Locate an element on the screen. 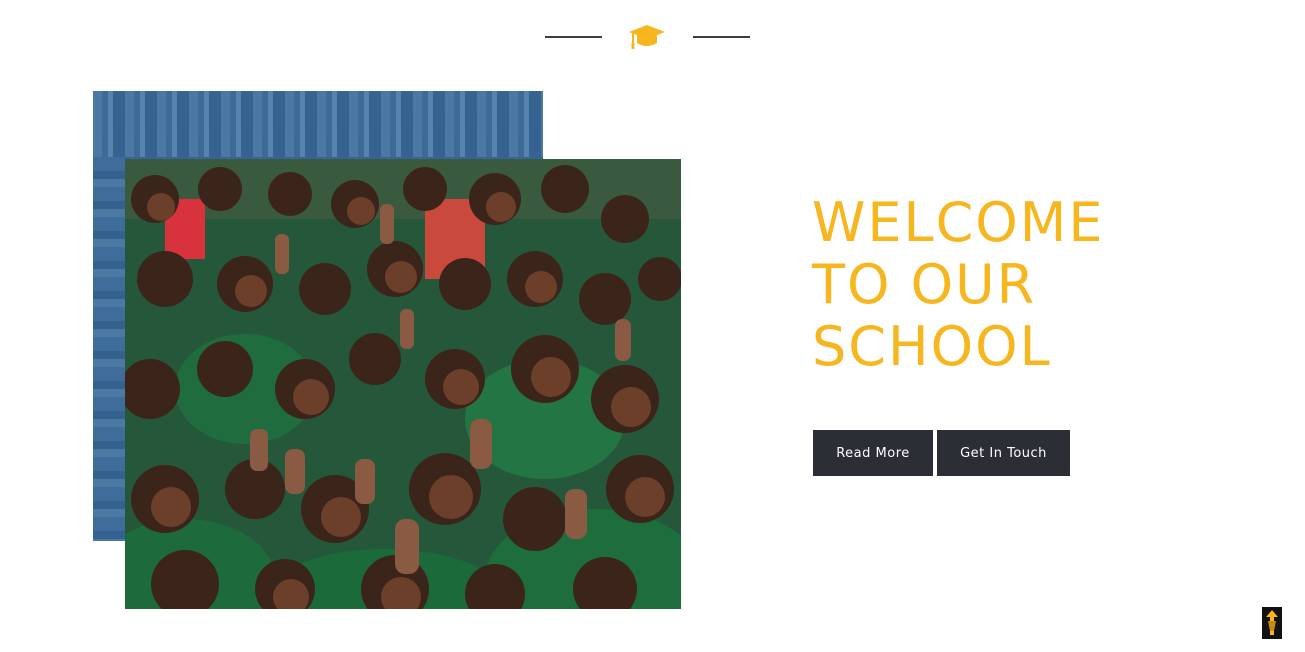 The width and height of the screenshot is (1305, 652). graduation-cap-icon is located at coordinates (647, 37).